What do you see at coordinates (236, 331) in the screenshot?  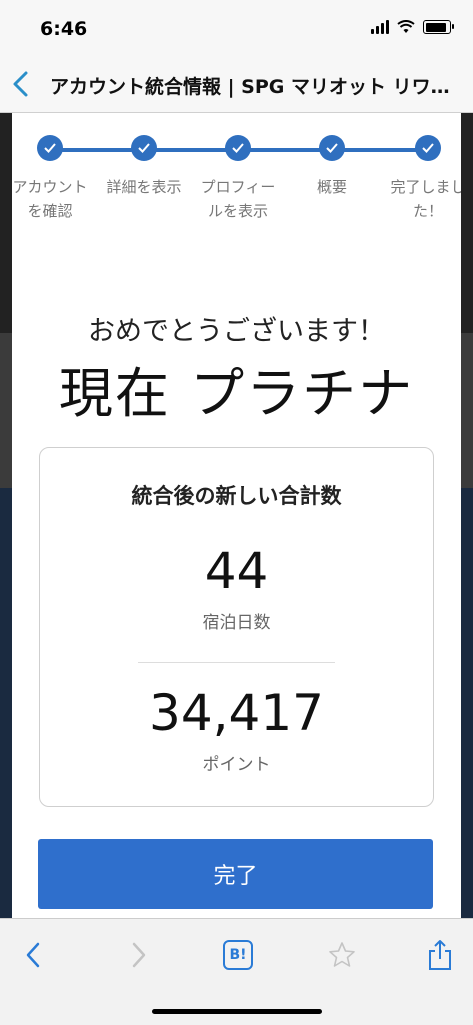 I see `congratulations-text: おめでとうございます！` at bounding box center [236, 331].